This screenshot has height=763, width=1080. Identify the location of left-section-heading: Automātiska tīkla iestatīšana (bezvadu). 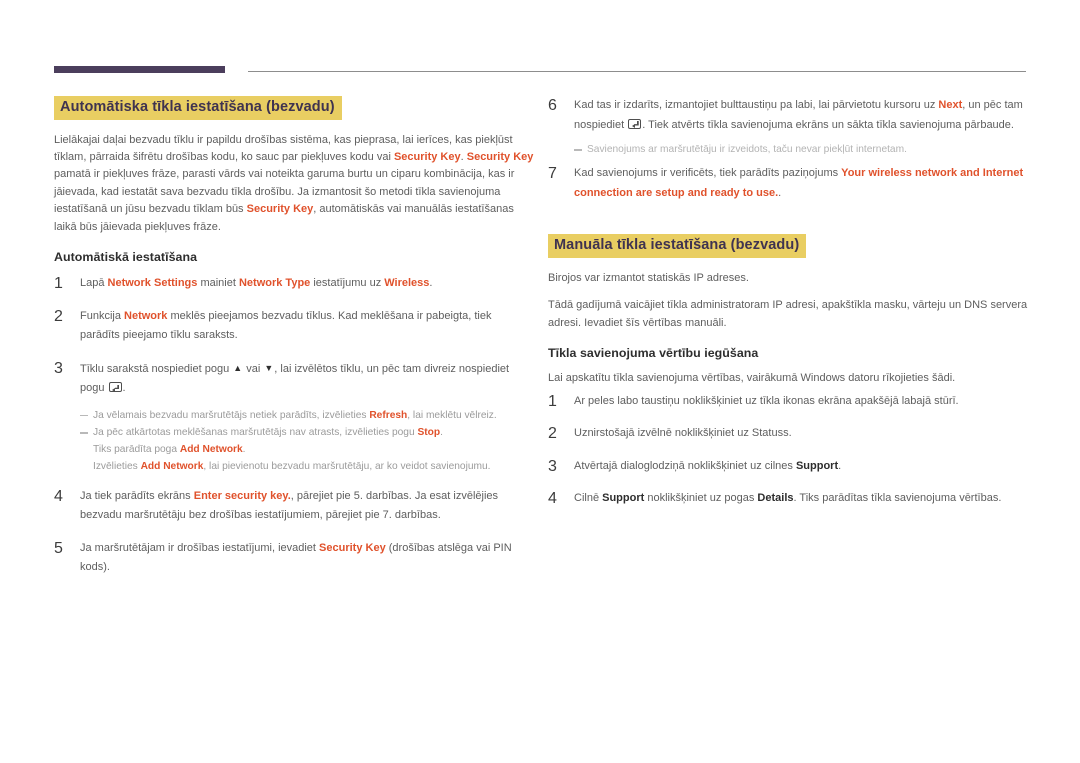
(198, 108).